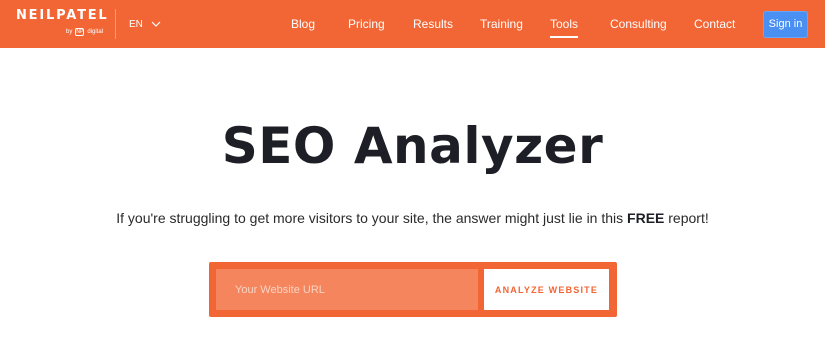 The image size is (825, 339). What do you see at coordinates (136, 24) in the screenshot?
I see `language-label: EN` at bounding box center [136, 24].